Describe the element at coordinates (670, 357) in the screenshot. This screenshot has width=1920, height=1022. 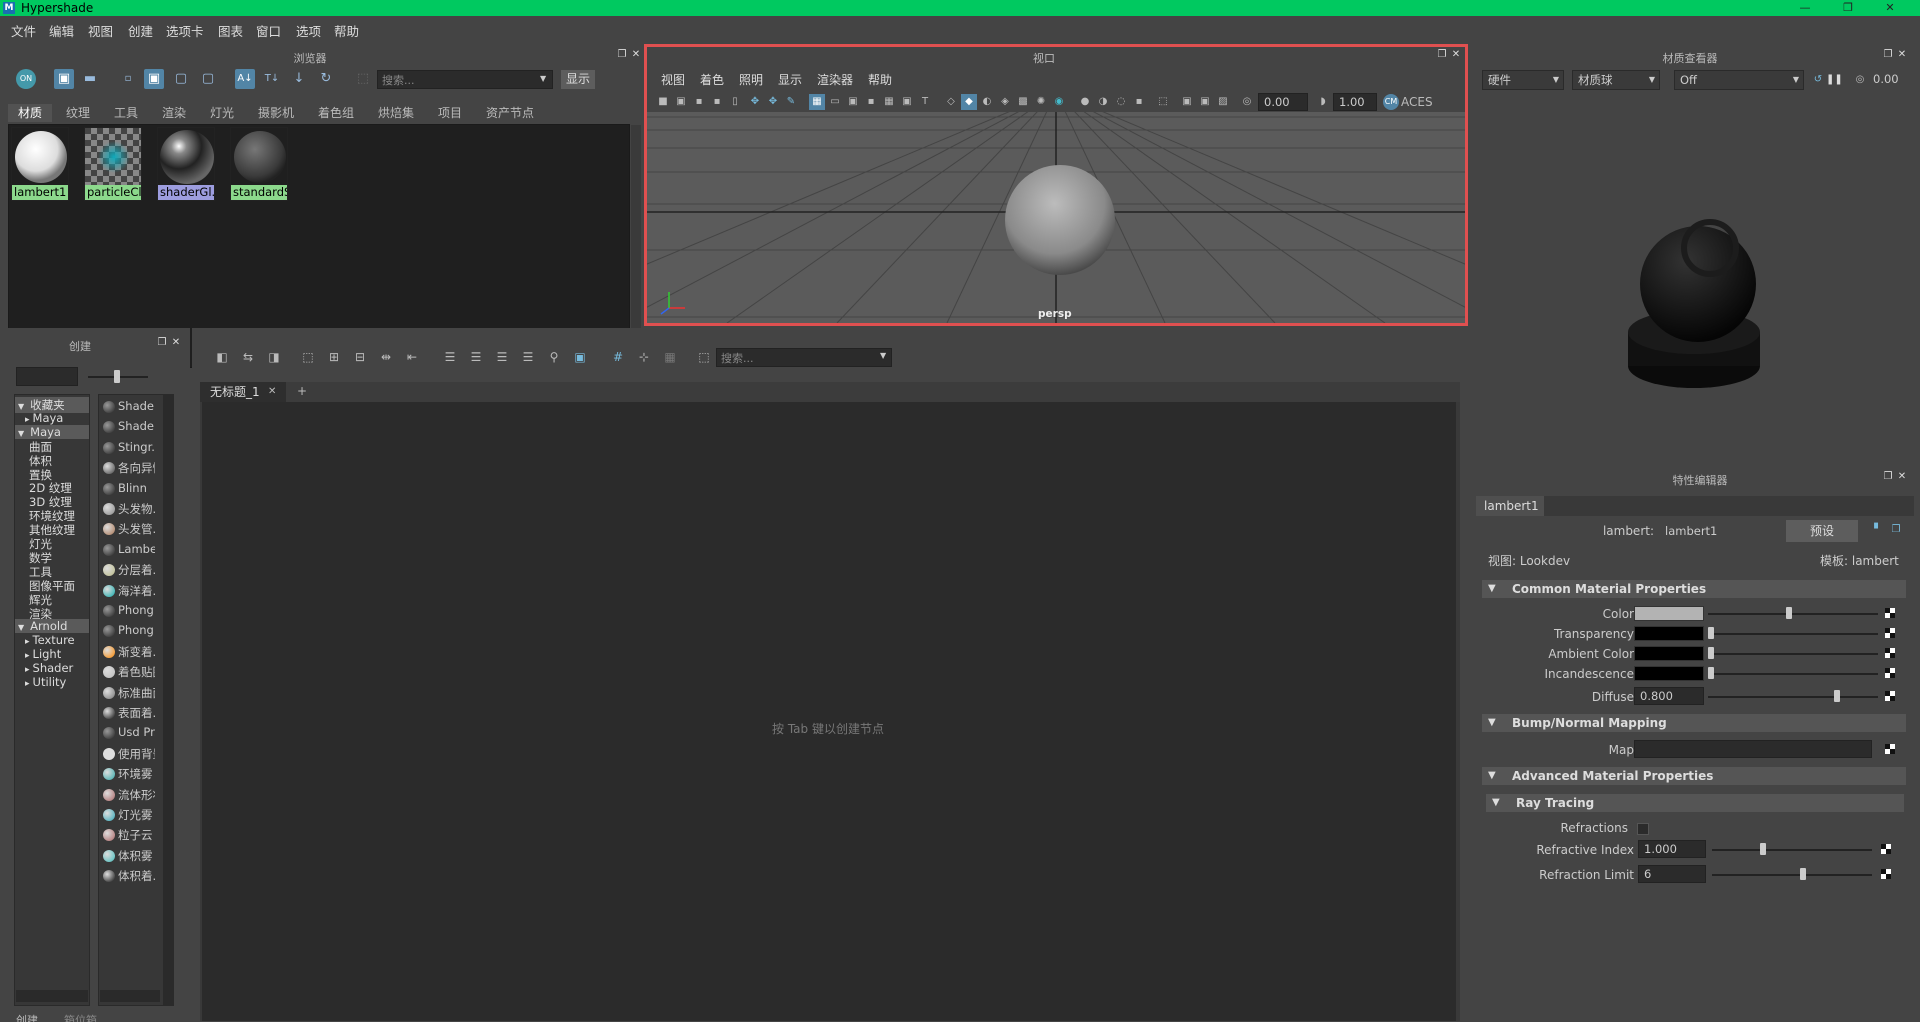
I see `attr-filter-icon: ▦` at that location.